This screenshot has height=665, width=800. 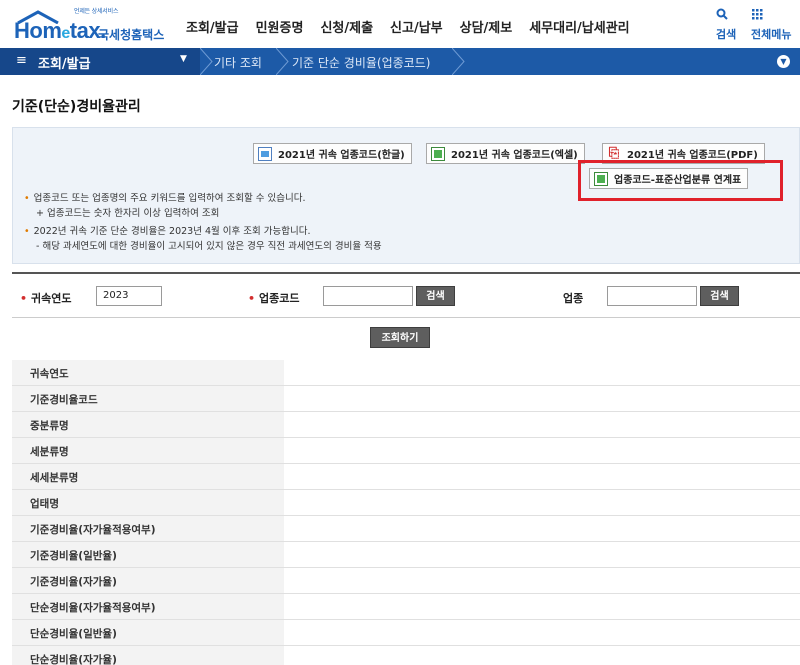 What do you see at coordinates (148, 398) in the screenshot?
I see `row-header: 기준경비율코드` at bounding box center [148, 398].